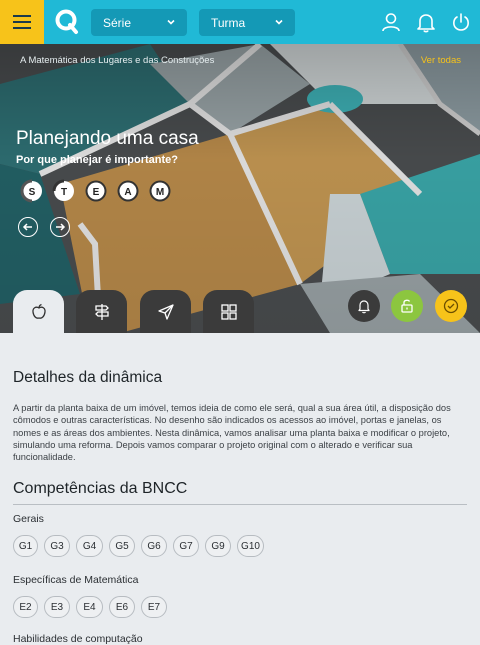  What do you see at coordinates (28, 519) in the screenshot?
I see `general-competencies-label: Gerais` at bounding box center [28, 519].